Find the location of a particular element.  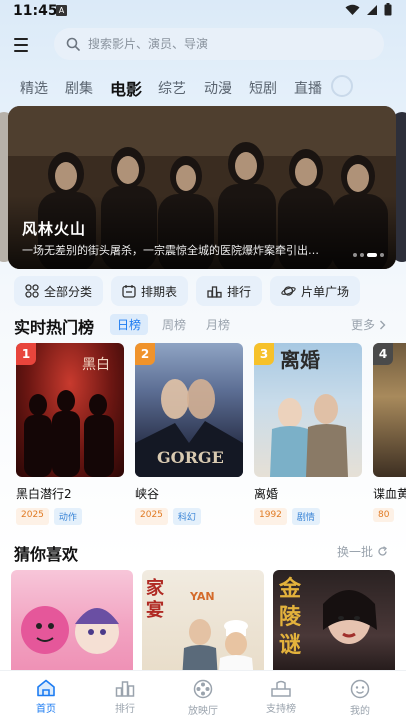

notification-icon: A is located at coordinates (61, 10).